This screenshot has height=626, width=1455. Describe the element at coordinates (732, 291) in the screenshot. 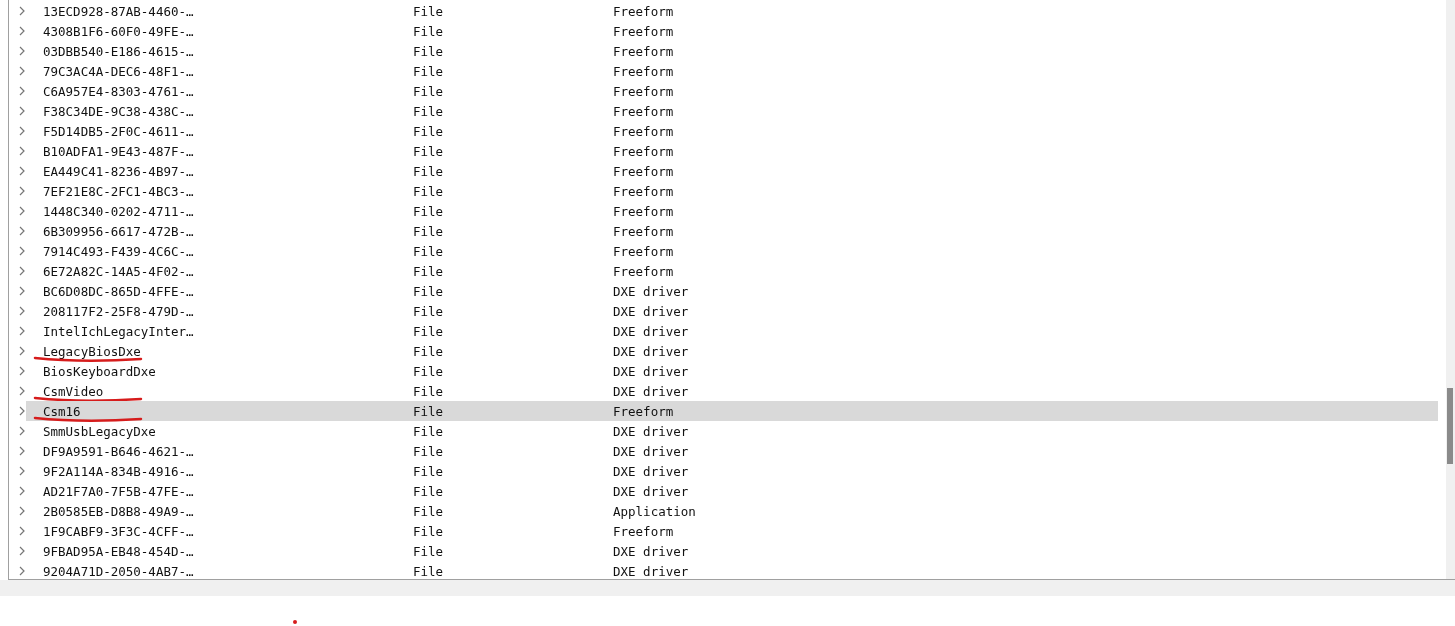

I see `tree-row: BC6D08DC-865D-4FFE-… File DXE driver` at that location.